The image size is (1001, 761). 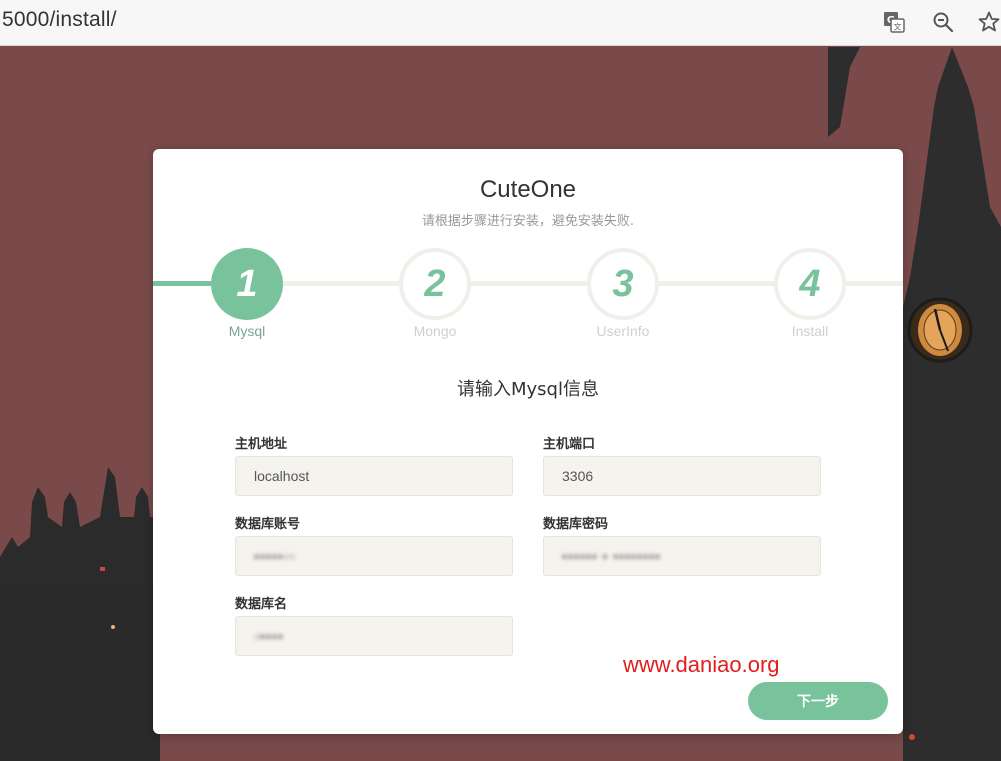 What do you see at coordinates (261, 444) in the screenshot?
I see `host-label: 主机地址` at bounding box center [261, 444].